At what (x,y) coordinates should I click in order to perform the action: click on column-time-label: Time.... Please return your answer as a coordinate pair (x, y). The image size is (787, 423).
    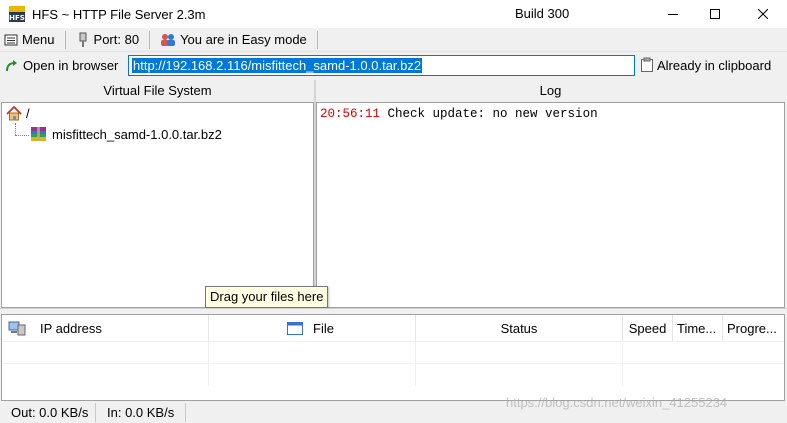
    Looking at the image, I should click on (697, 328).